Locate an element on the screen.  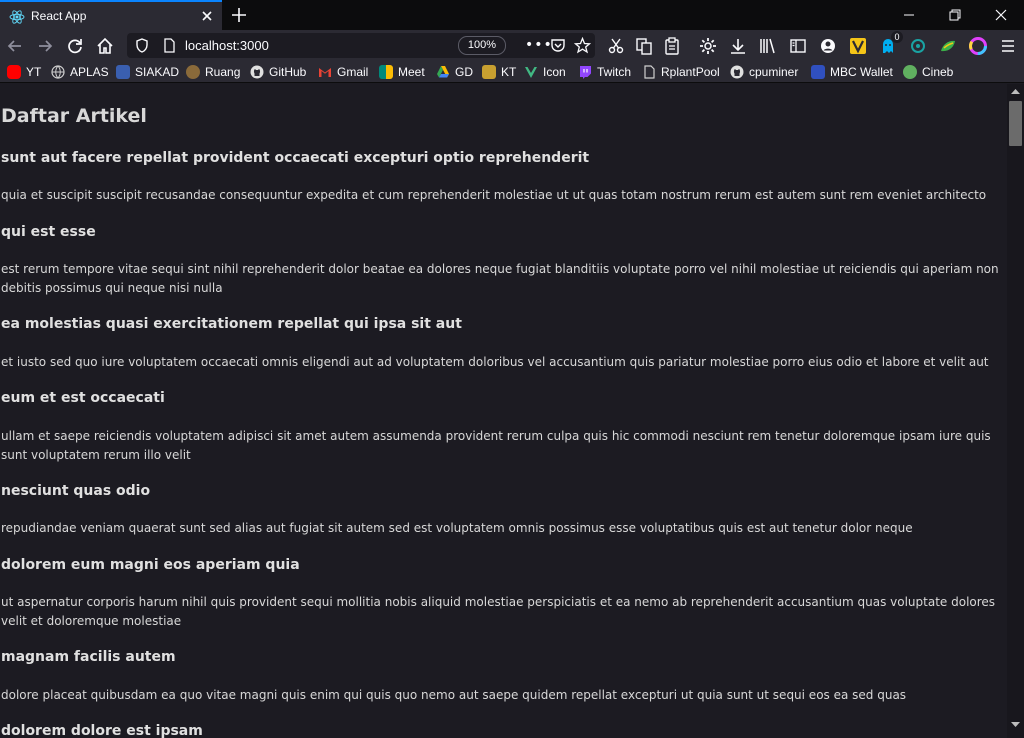
vue-icon is located at coordinates (531, 72).